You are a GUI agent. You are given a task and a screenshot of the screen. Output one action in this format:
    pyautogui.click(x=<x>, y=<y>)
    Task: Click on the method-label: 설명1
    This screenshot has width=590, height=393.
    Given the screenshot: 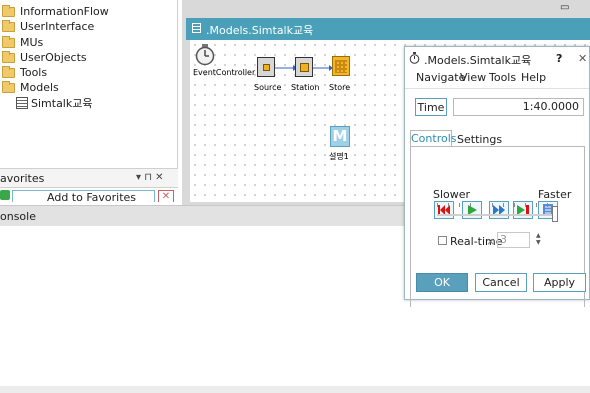 What is the action you would take?
    pyautogui.click(x=339, y=156)
    